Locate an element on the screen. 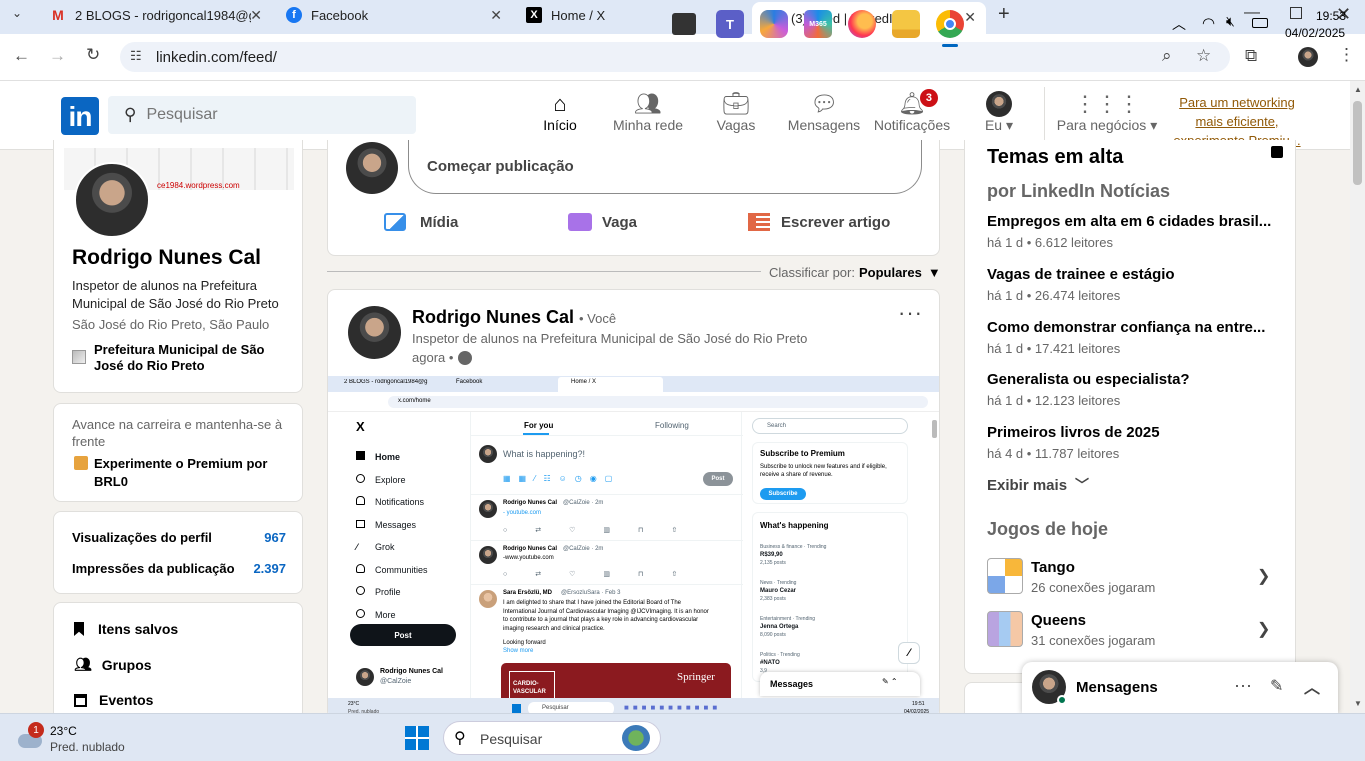 The width and height of the screenshot is (1365, 761). x-feed-tabs: For you Following is located at coordinates (607, 424).